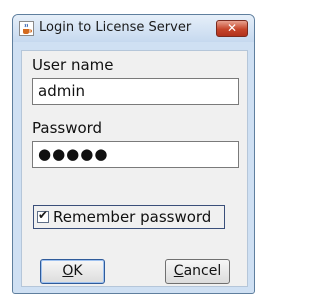 This screenshot has height=301, width=320. What do you see at coordinates (73, 65) in the screenshot?
I see `username-label: User name` at bounding box center [73, 65].